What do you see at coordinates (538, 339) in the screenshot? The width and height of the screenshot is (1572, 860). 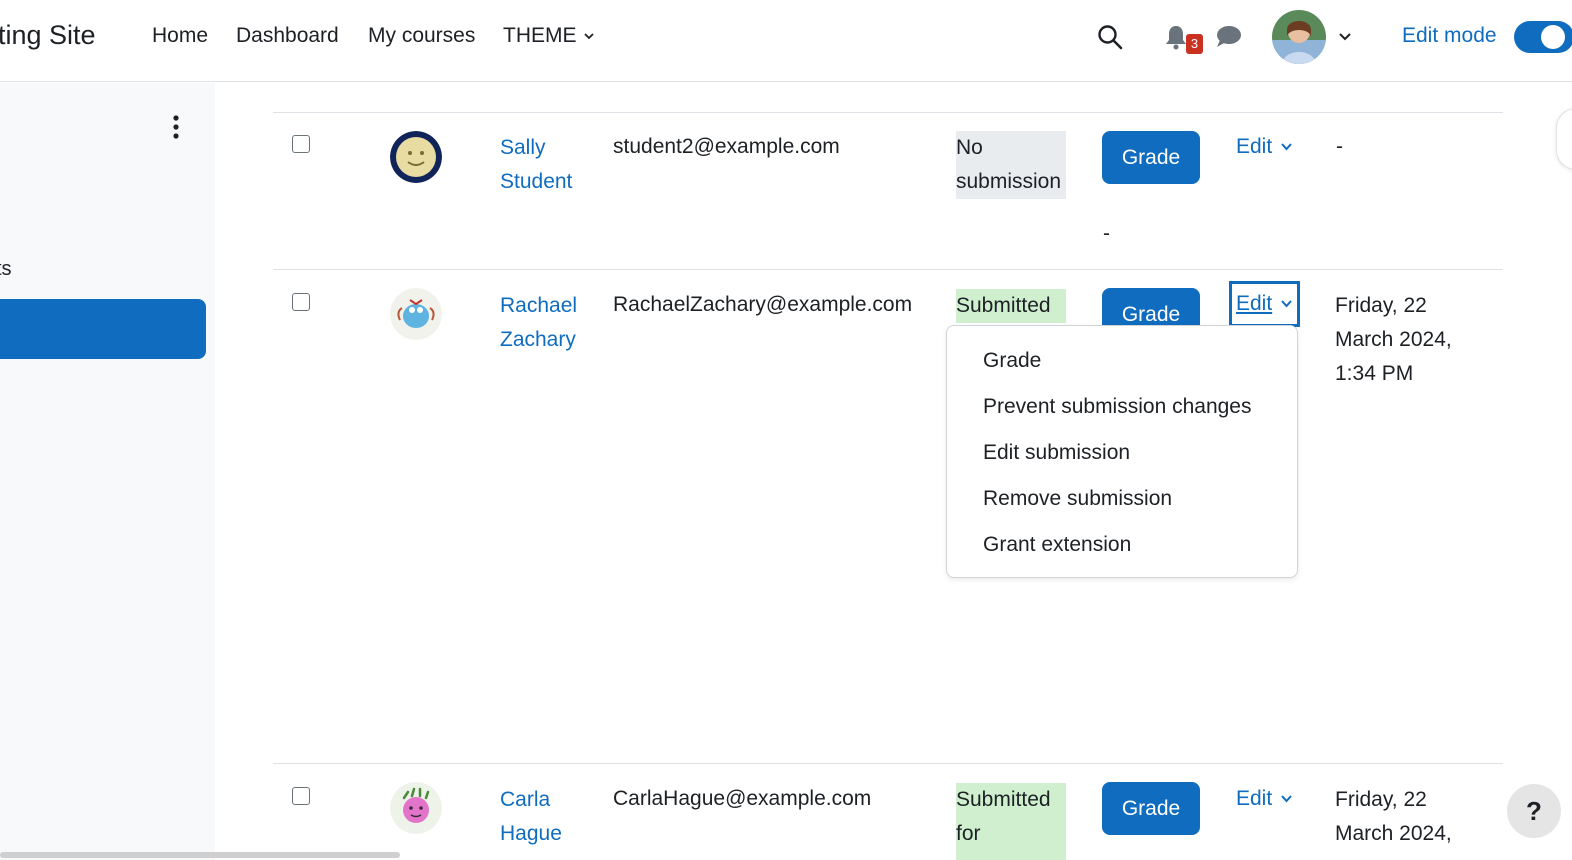 I see `last-name: Zachary` at bounding box center [538, 339].